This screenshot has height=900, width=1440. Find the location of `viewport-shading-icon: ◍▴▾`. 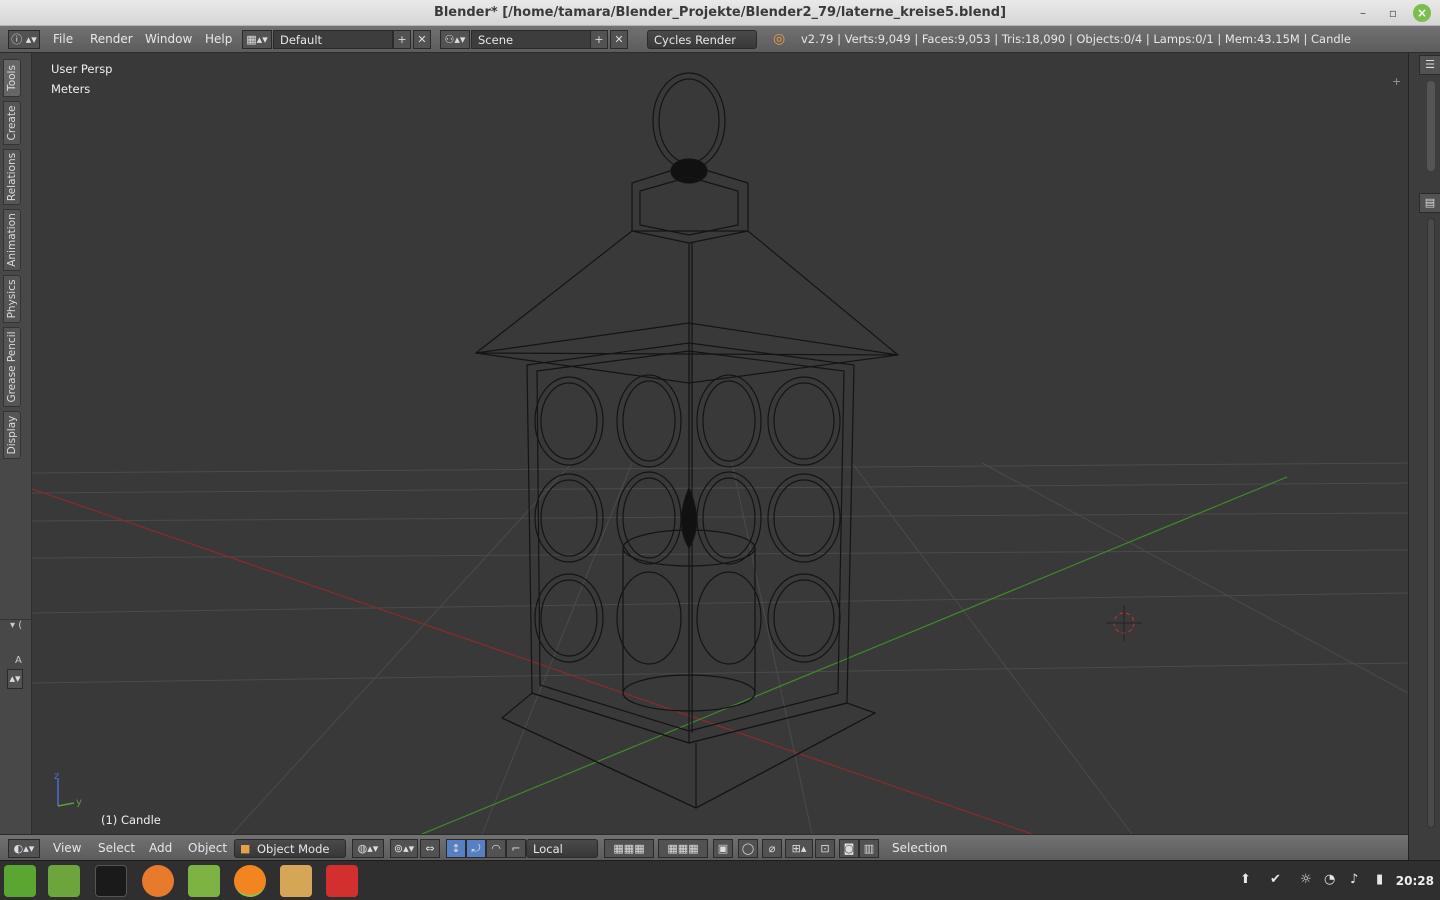

viewport-shading-icon: ◍▴▾ is located at coordinates (368, 848).